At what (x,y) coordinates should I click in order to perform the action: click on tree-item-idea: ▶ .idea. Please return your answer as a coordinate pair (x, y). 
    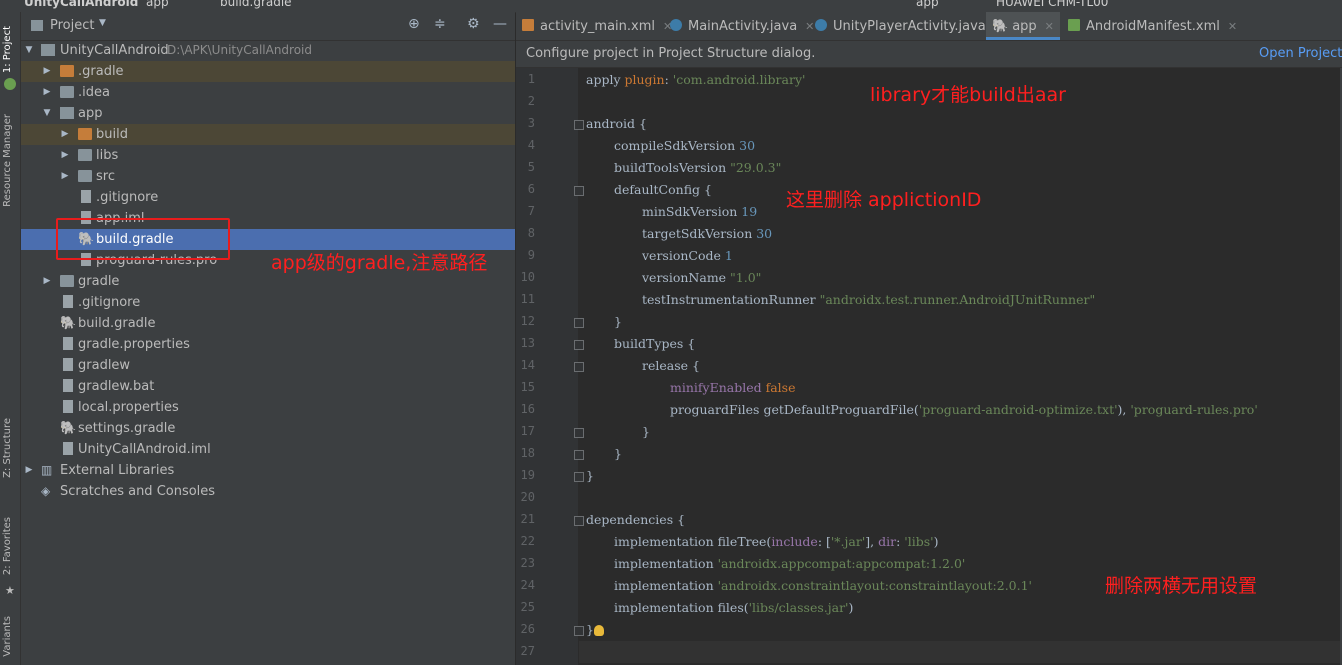
    Looking at the image, I should click on (268, 92).